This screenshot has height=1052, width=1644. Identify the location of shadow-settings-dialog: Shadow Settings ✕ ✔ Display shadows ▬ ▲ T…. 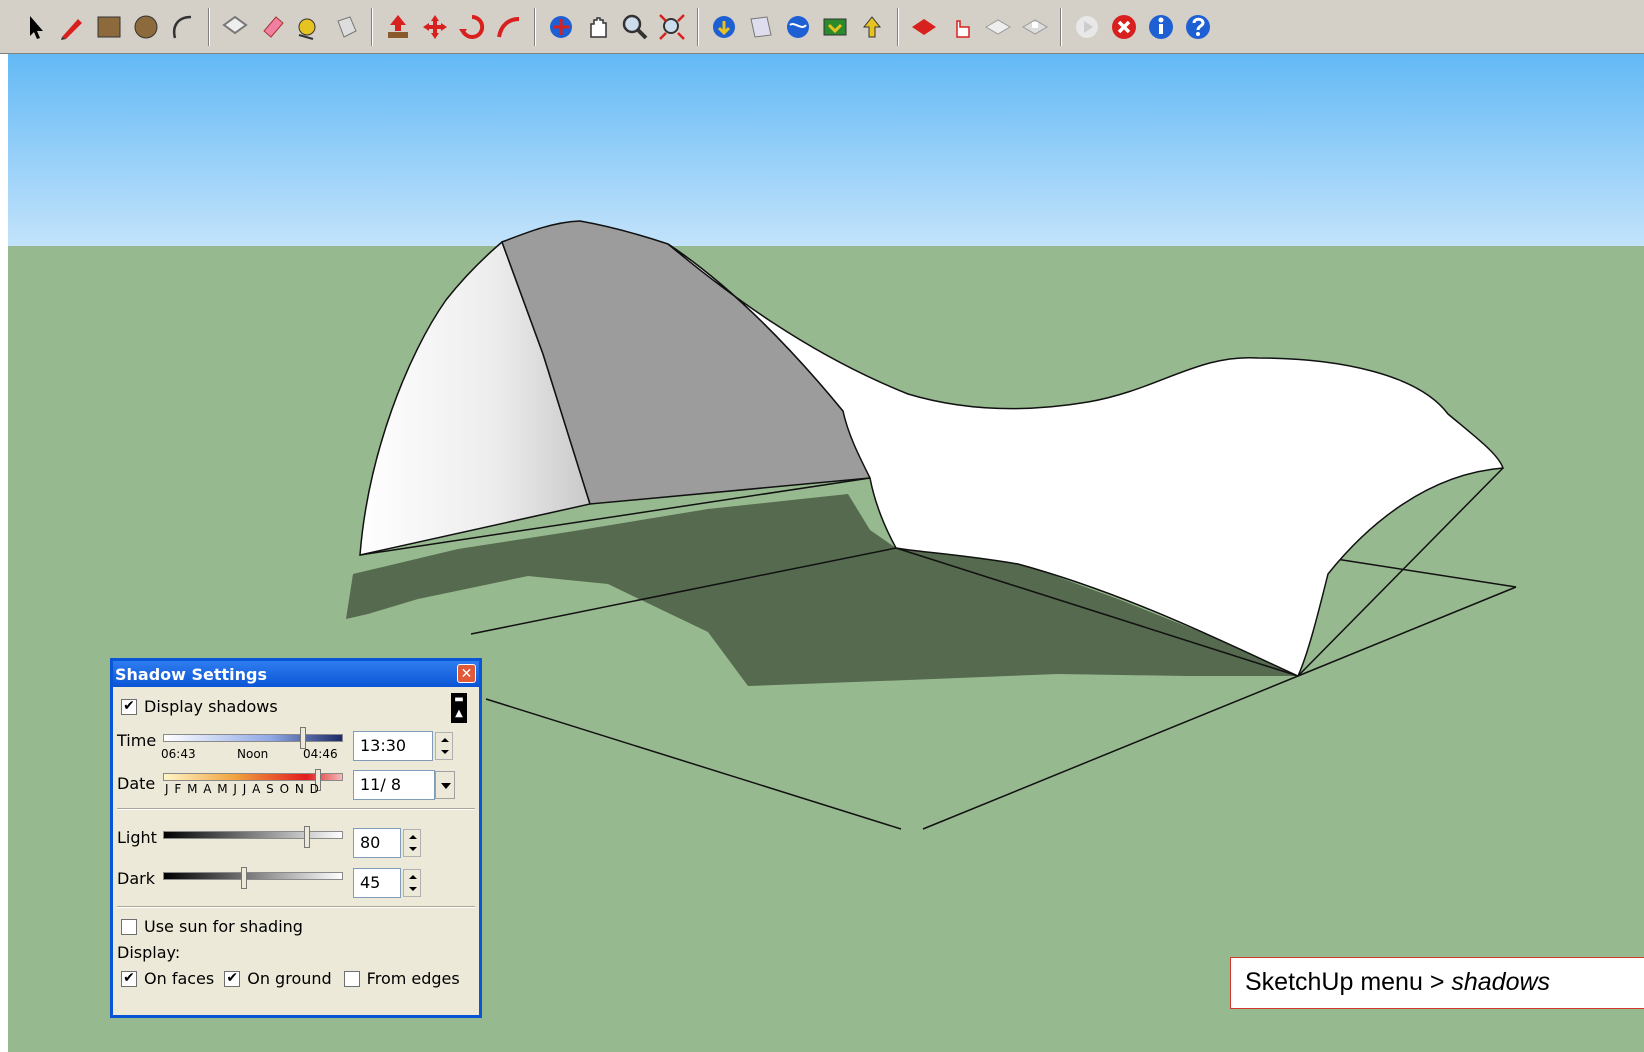
(296, 838).